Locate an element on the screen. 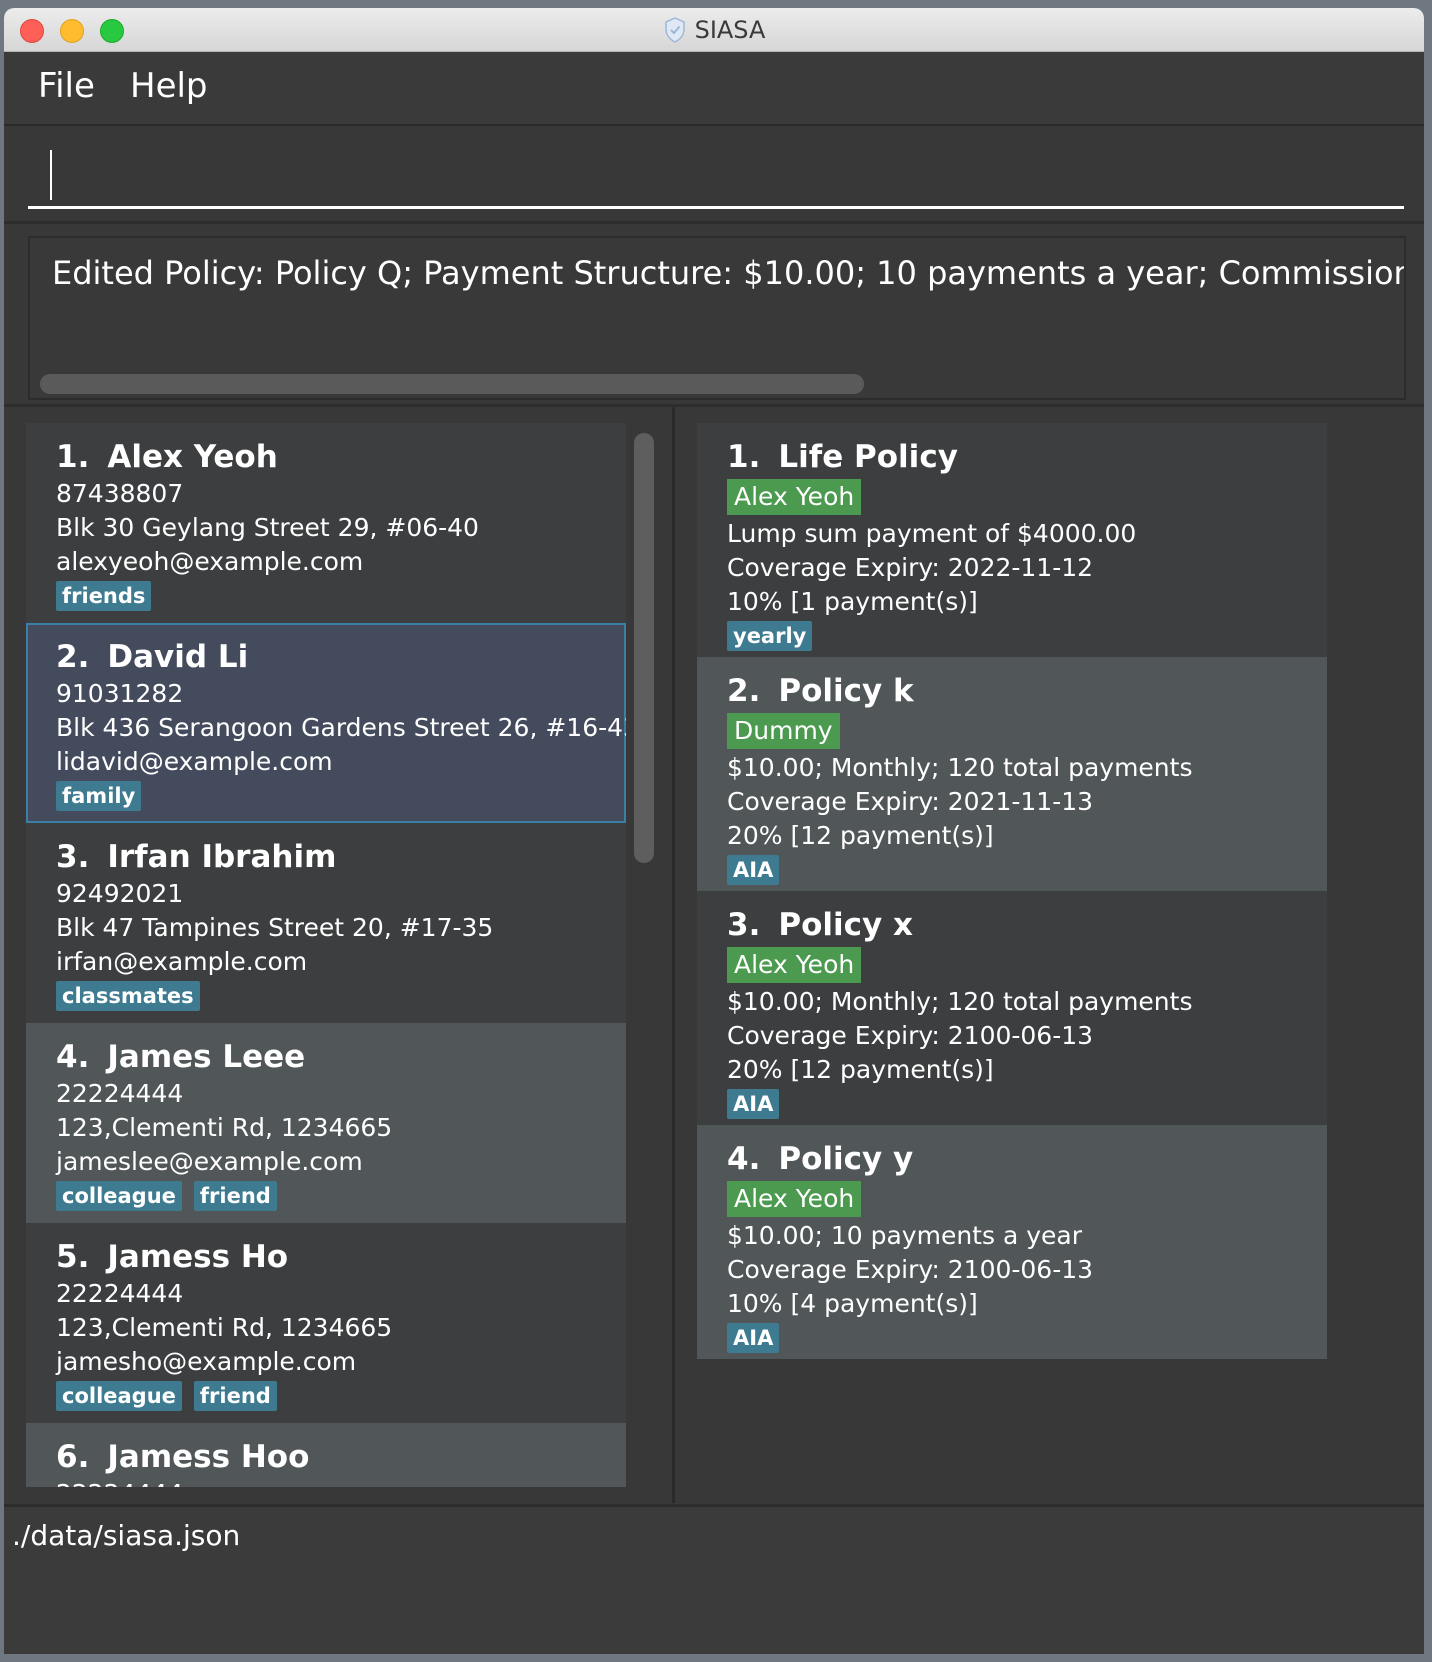 The height and width of the screenshot is (1662, 1432). menu-file: File is located at coordinates (66, 86).